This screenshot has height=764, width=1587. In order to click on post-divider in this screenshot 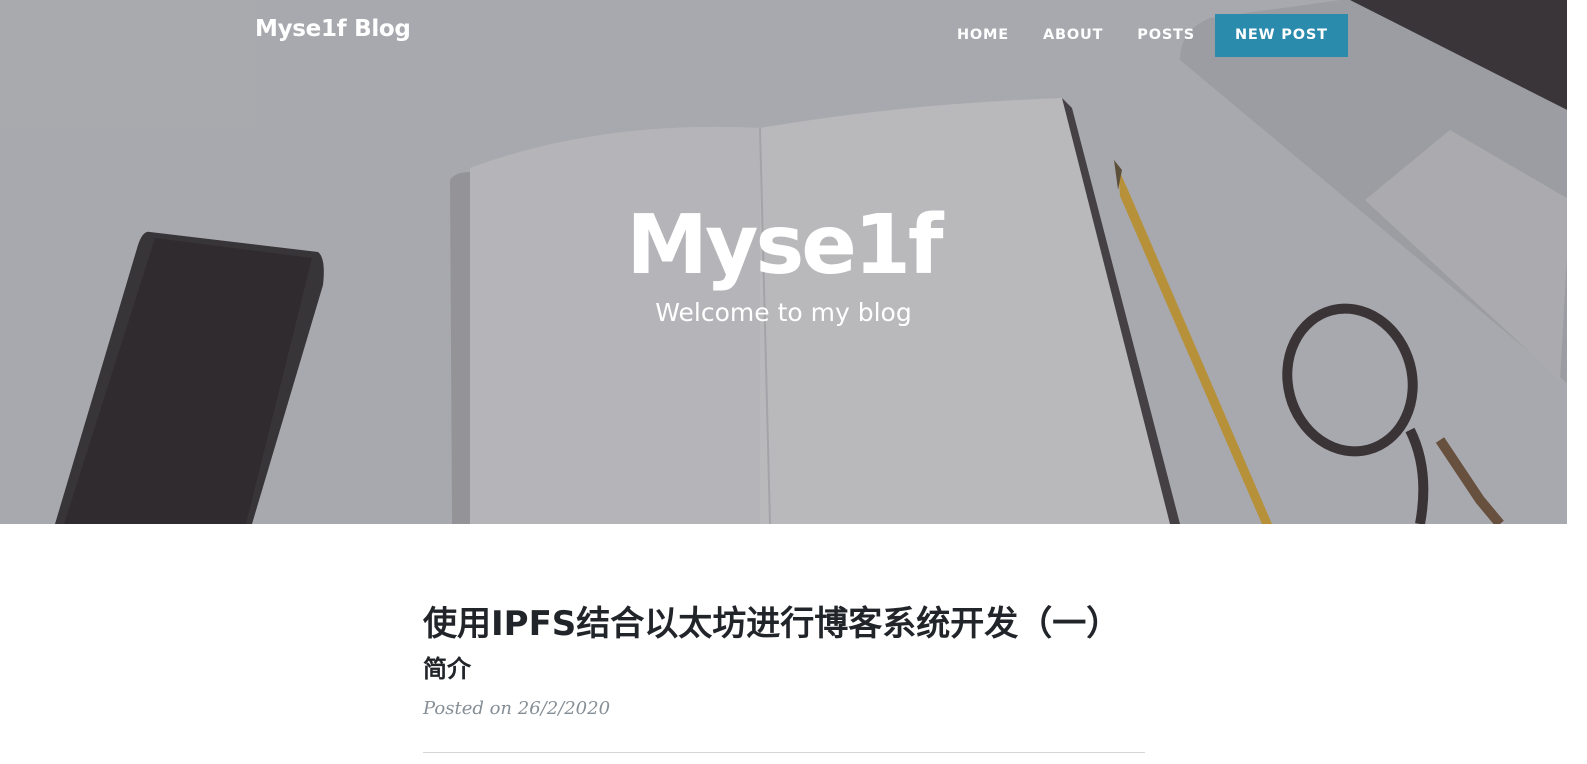, I will do `click(784, 752)`.